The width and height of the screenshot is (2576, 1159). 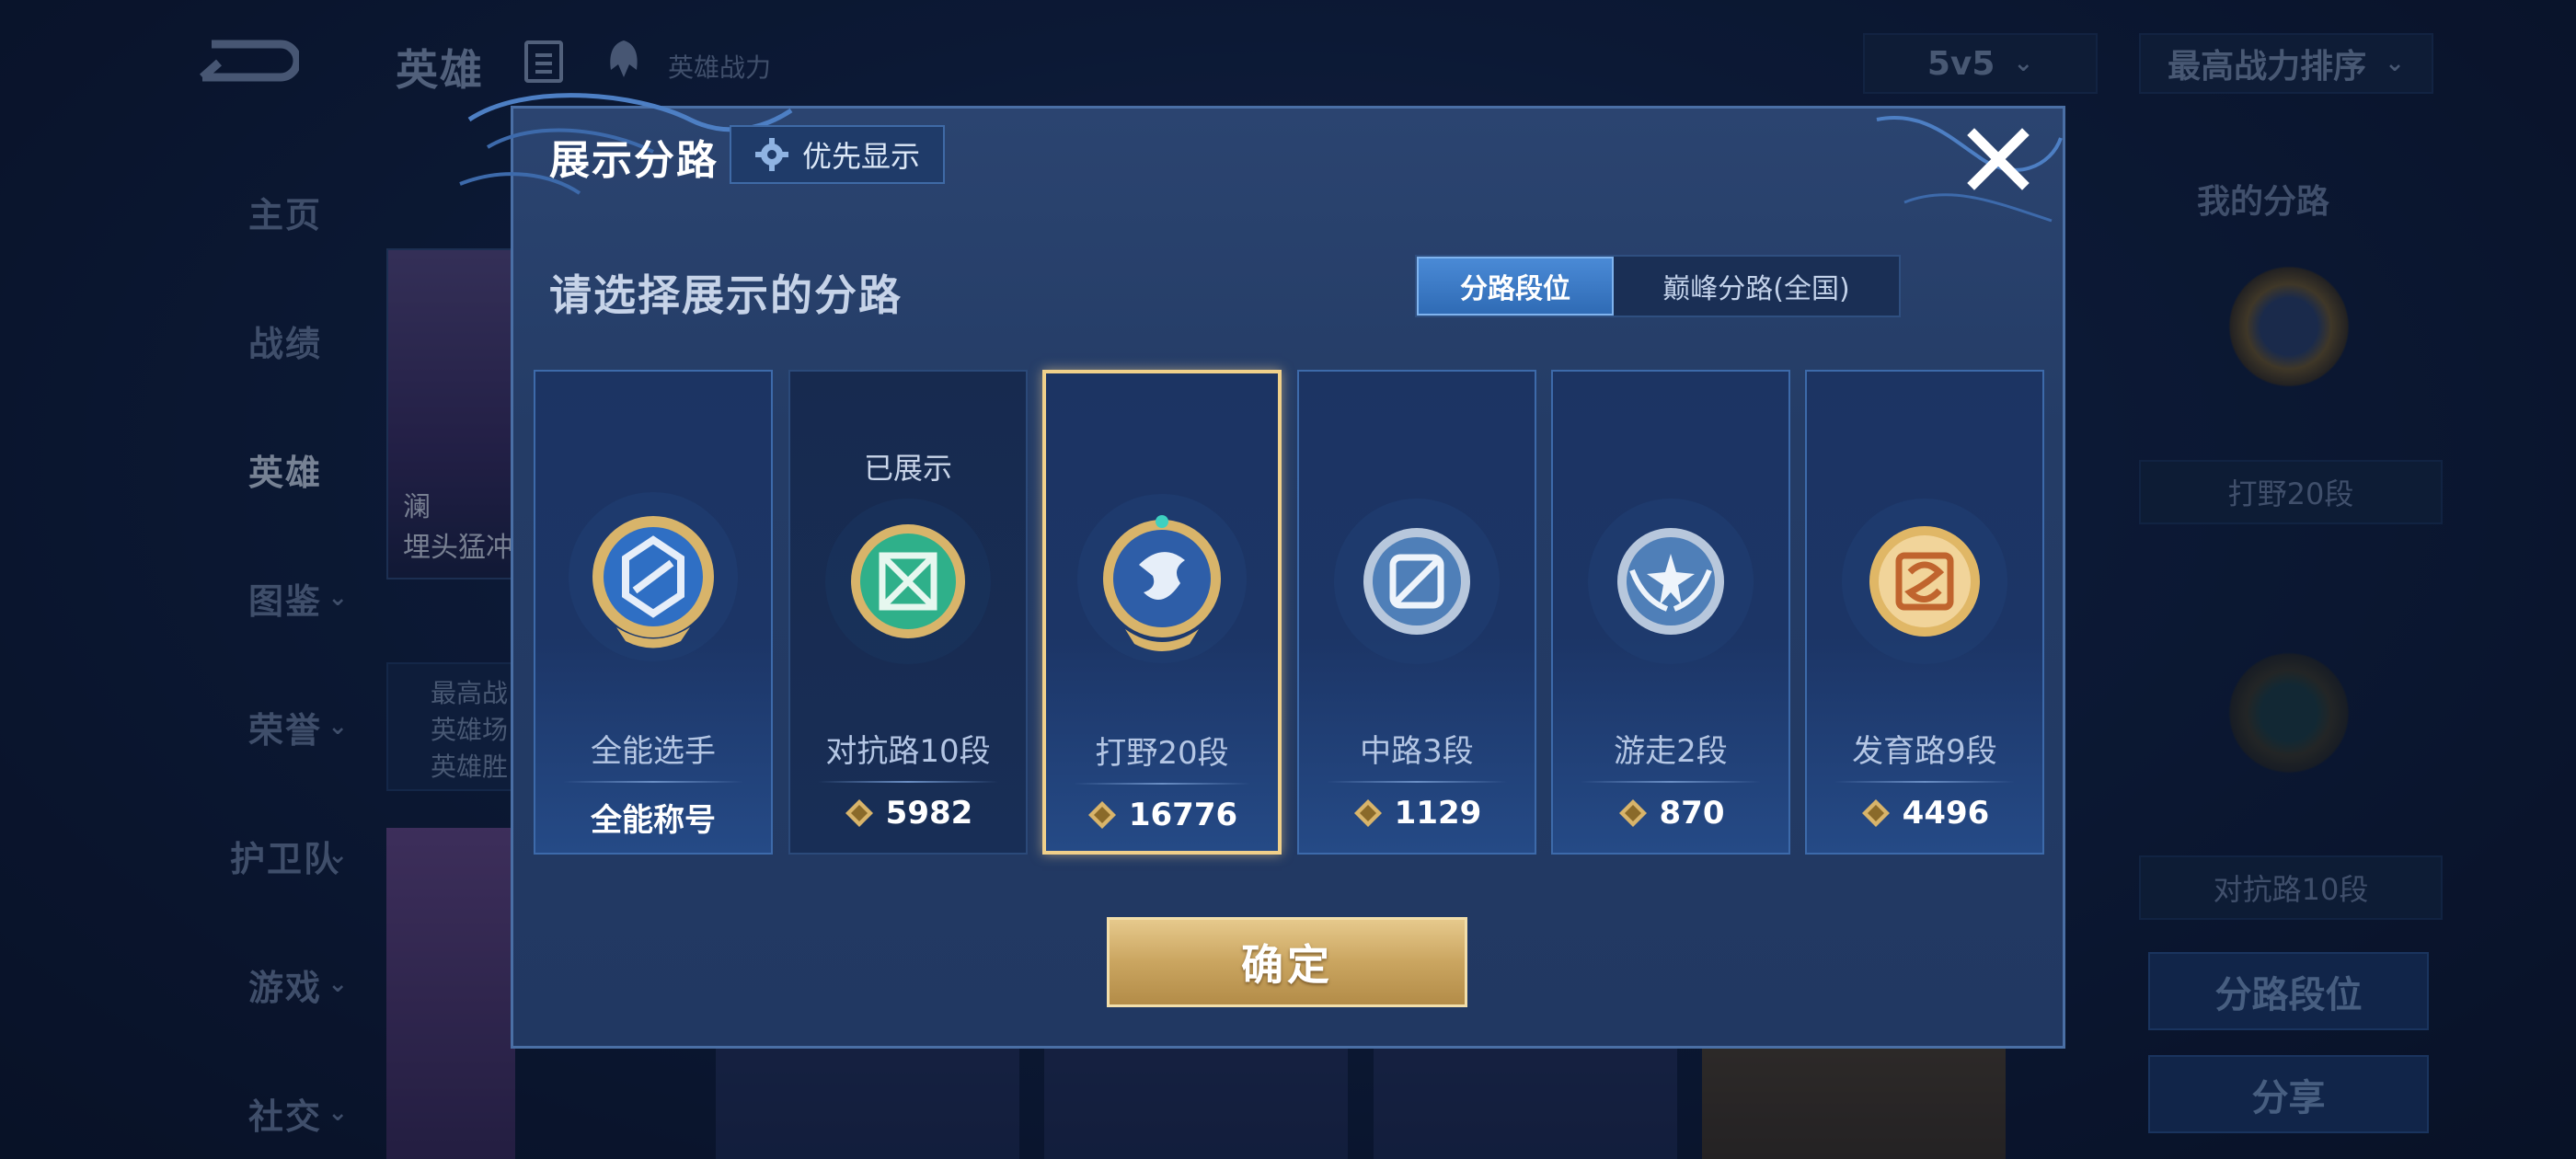 I want to click on confirm-label: 确定, so click(x=1287, y=965).